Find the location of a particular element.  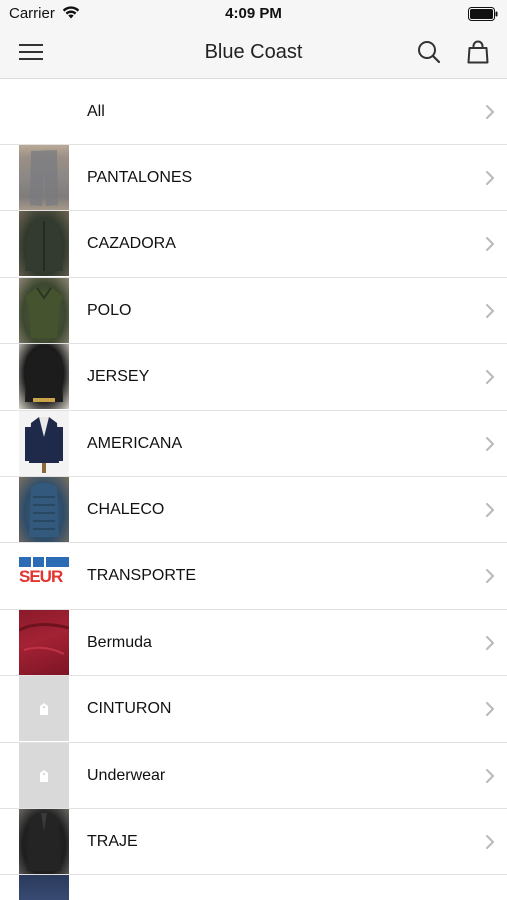

shopping-bag-icon is located at coordinates (478, 54).